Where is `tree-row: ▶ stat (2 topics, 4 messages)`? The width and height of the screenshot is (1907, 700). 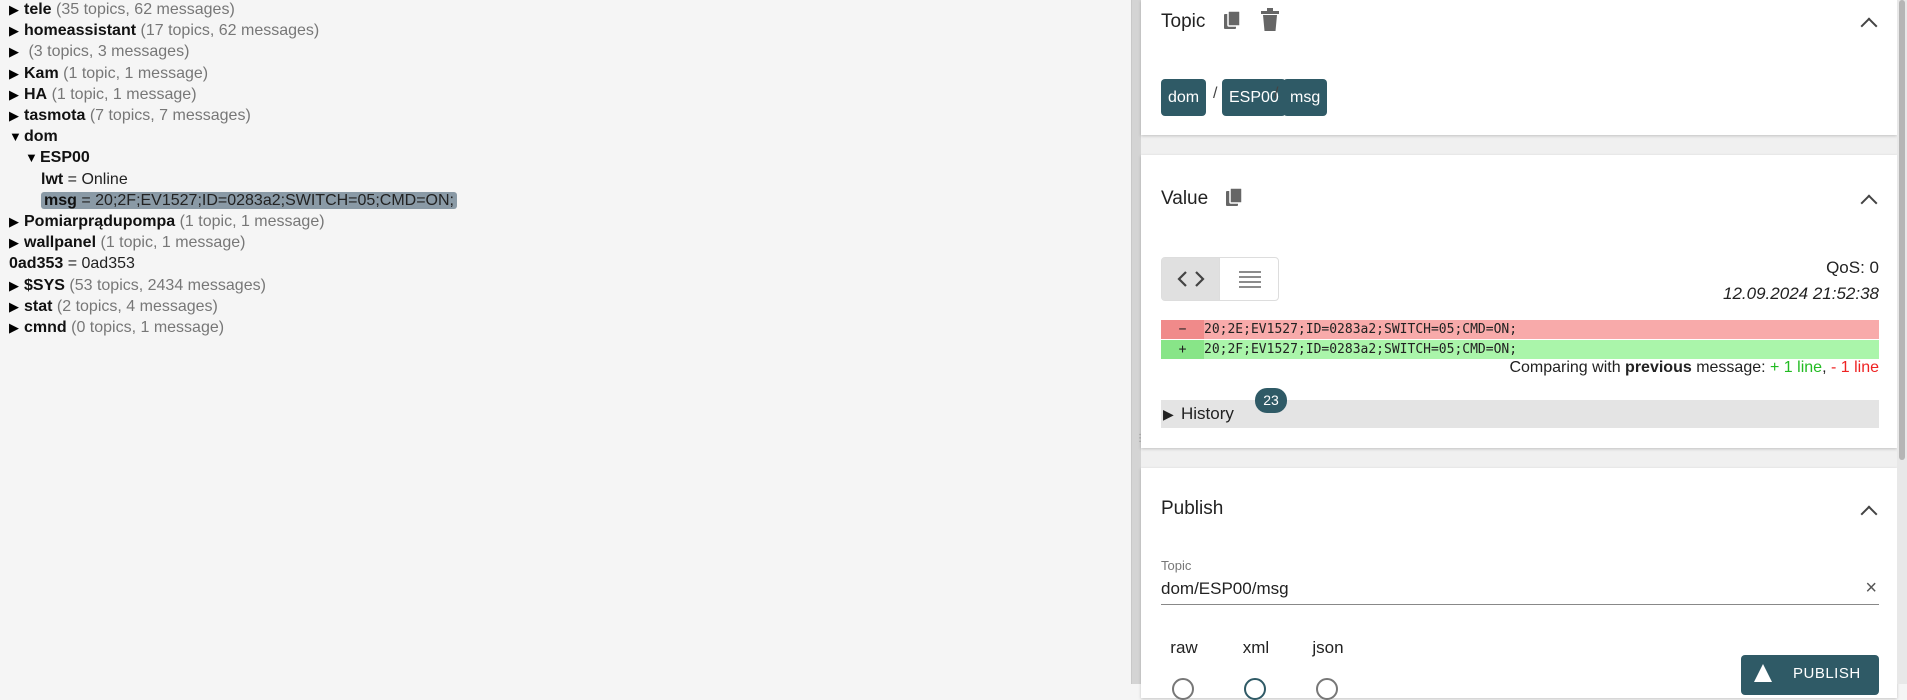 tree-row: ▶ stat (2 topics, 4 messages) is located at coordinates (113, 307).